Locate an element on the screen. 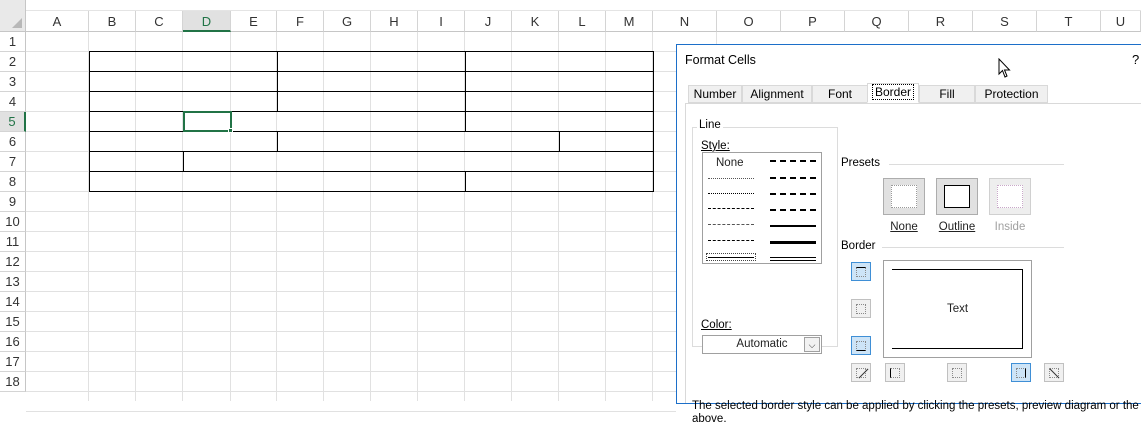 This screenshot has height=426, width=1141. row-header-8: 8 is located at coordinates (13, 182).